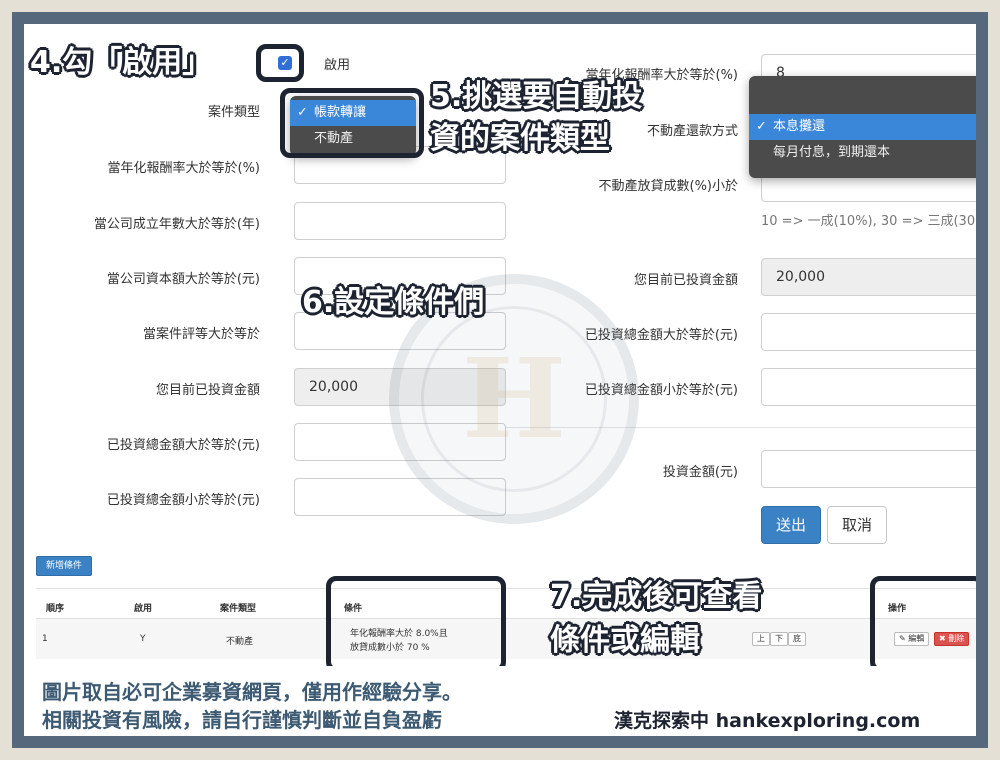 The image size is (1000, 760). What do you see at coordinates (55, 609) in the screenshot?
I see `col-header-order: 順序` at bounding box center [55, 609].